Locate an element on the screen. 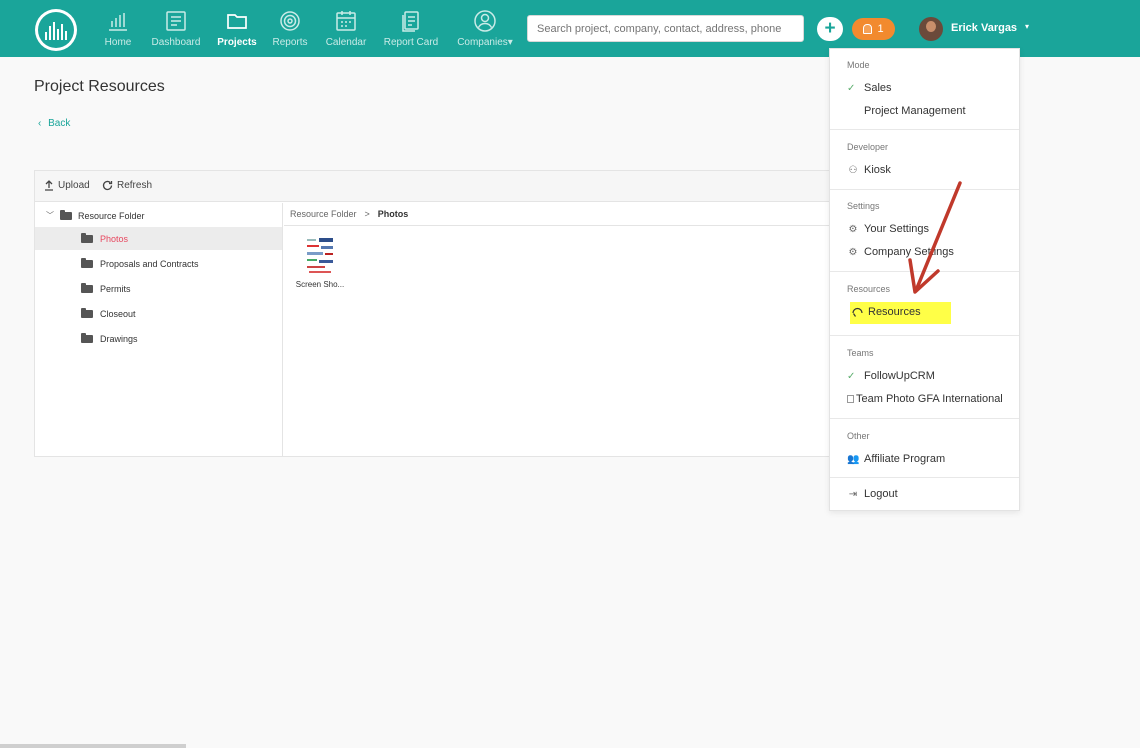 This screenshot has width=1140, height=748. nav-label-reports: Reports is located at coordinates (290, 42).